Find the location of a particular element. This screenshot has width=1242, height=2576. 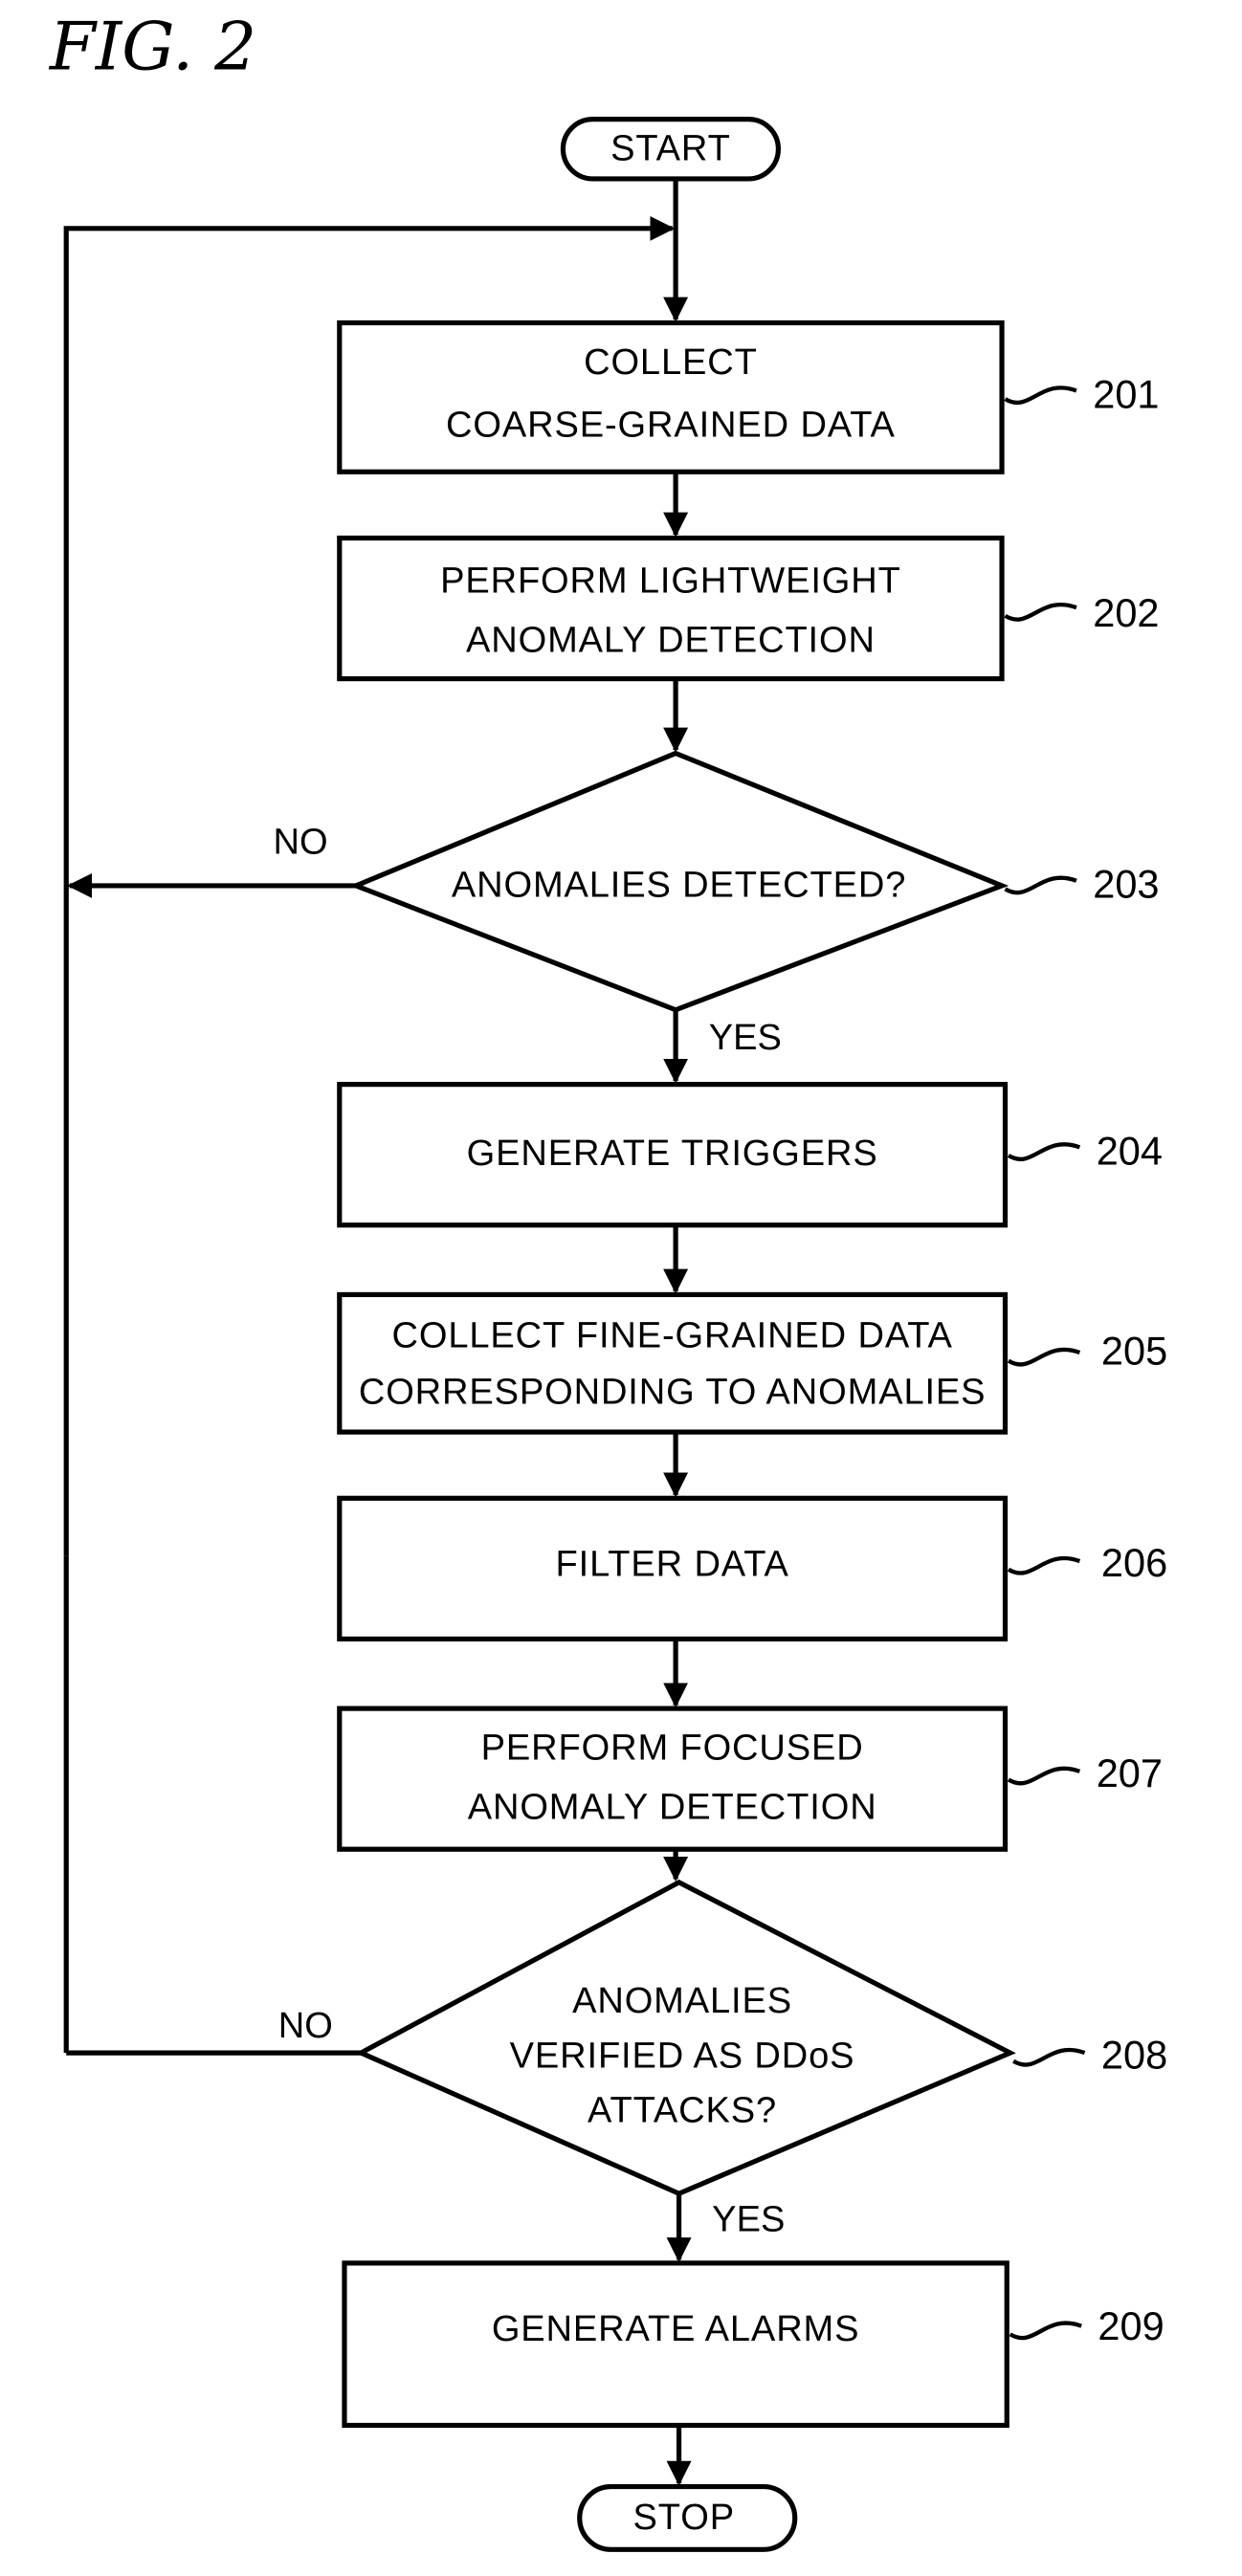

step-201: COLLECT COARSE-GRAINED DATA 201 is located at coordinates (748, 396).